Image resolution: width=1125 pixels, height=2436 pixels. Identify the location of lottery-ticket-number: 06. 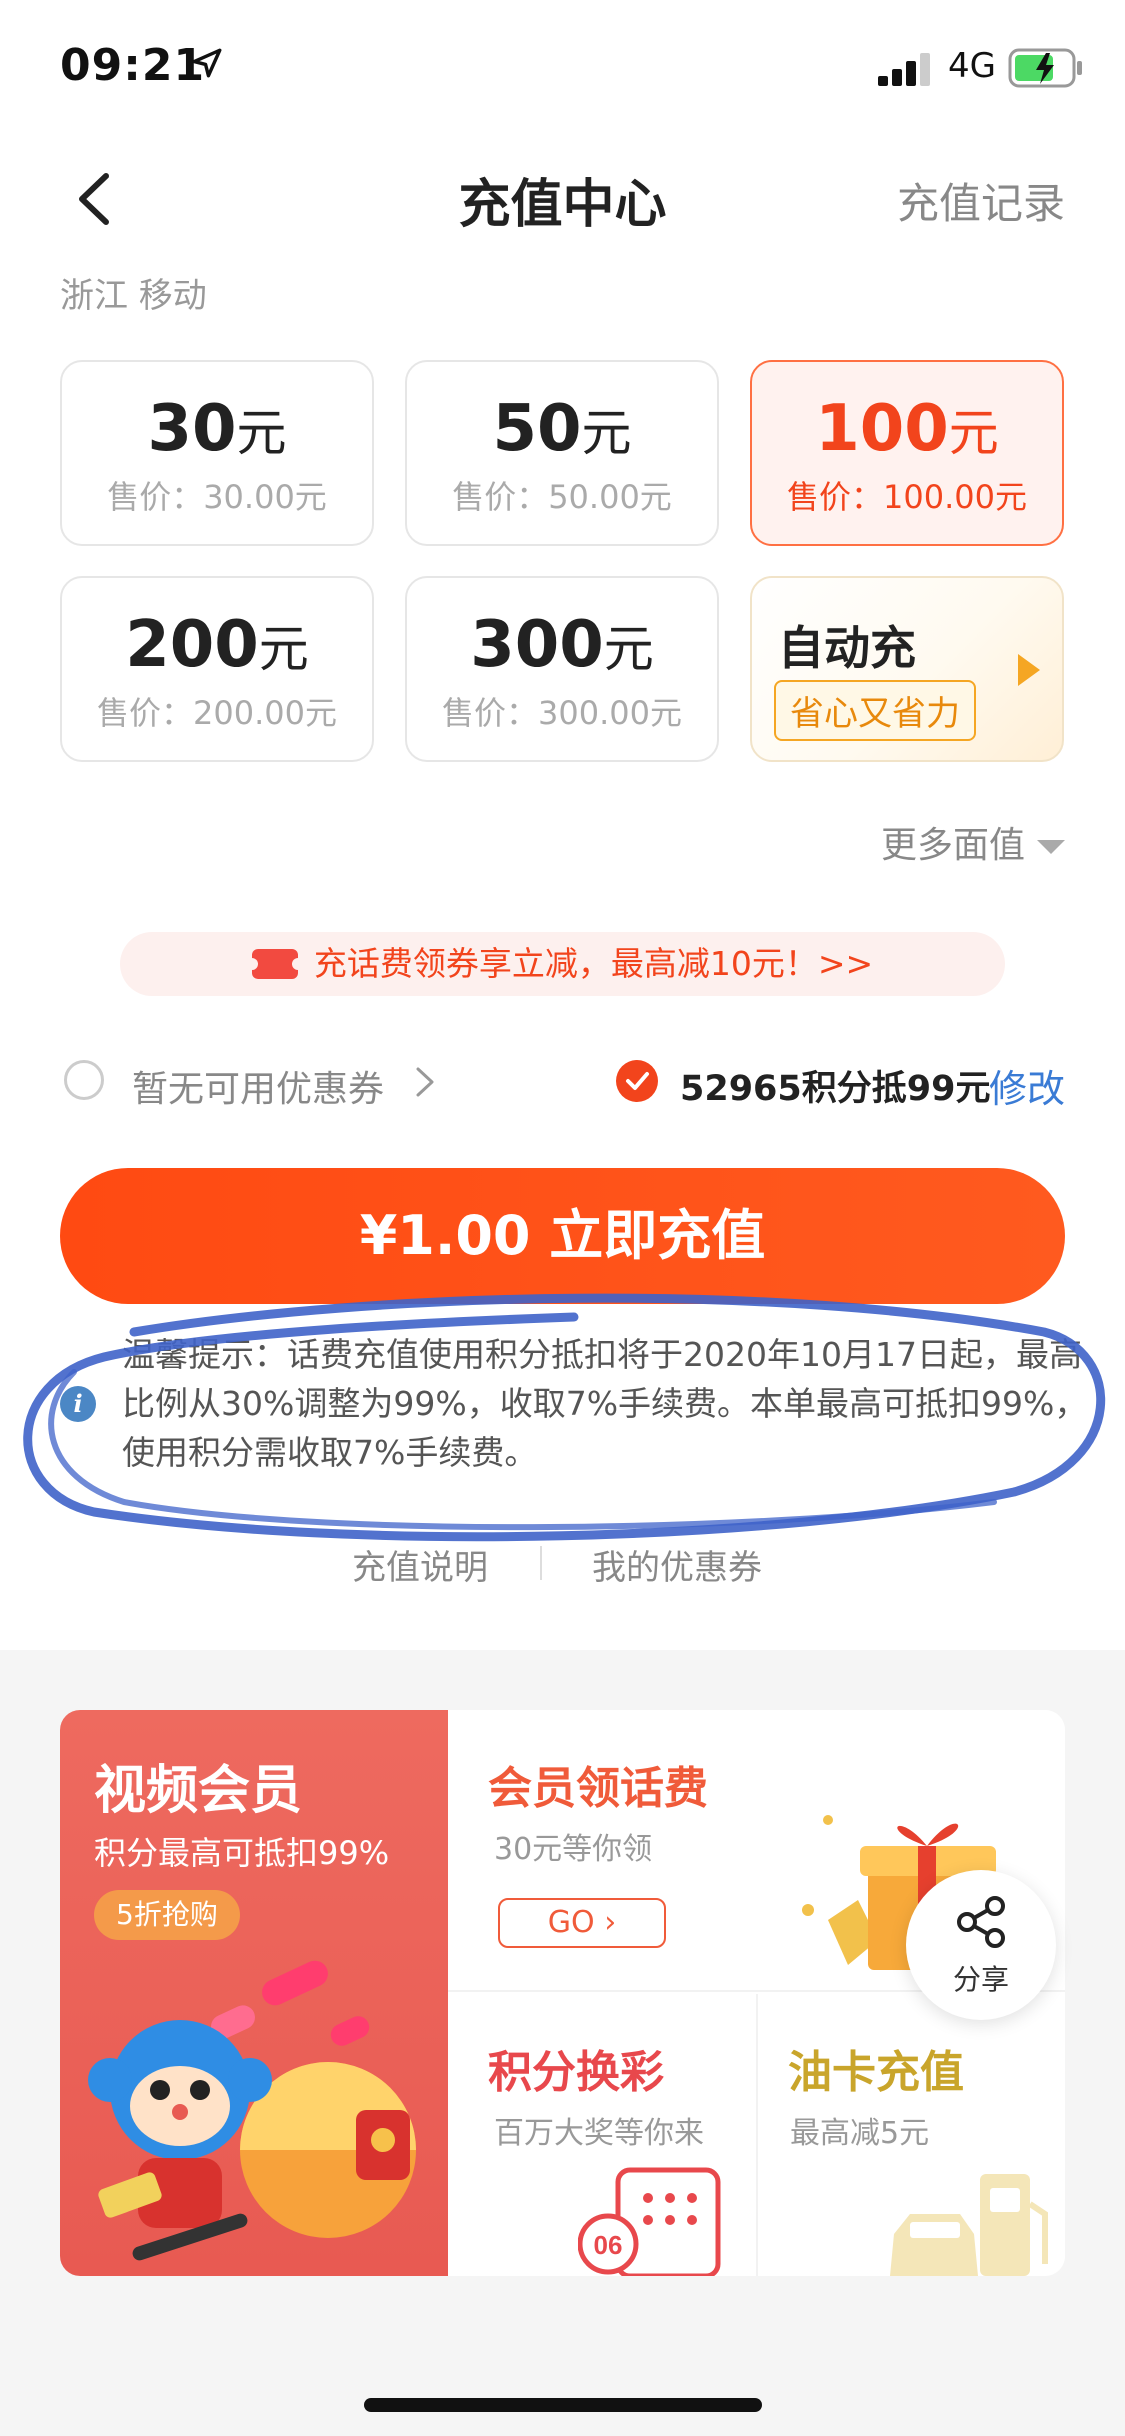
(608, 2245).